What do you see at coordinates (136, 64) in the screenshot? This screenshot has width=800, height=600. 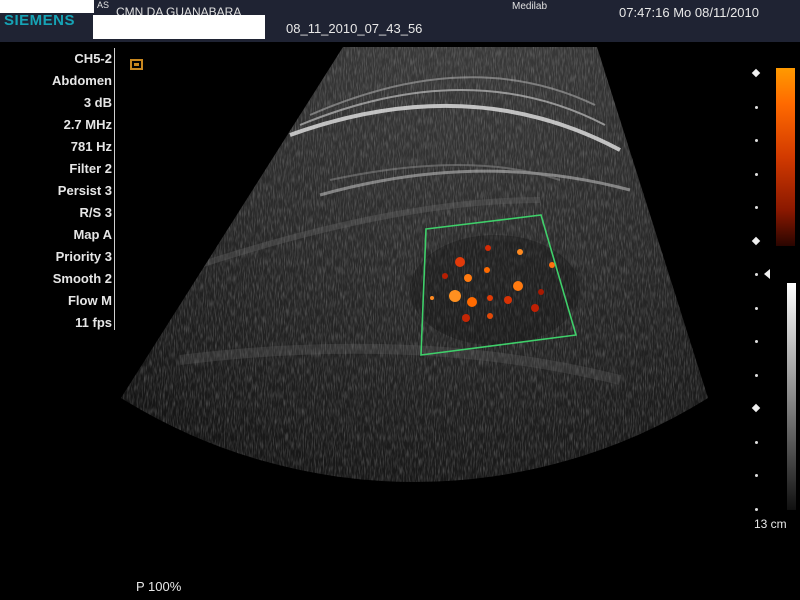 I see `probe-orientation-icon` at bounding box center [136, 64].